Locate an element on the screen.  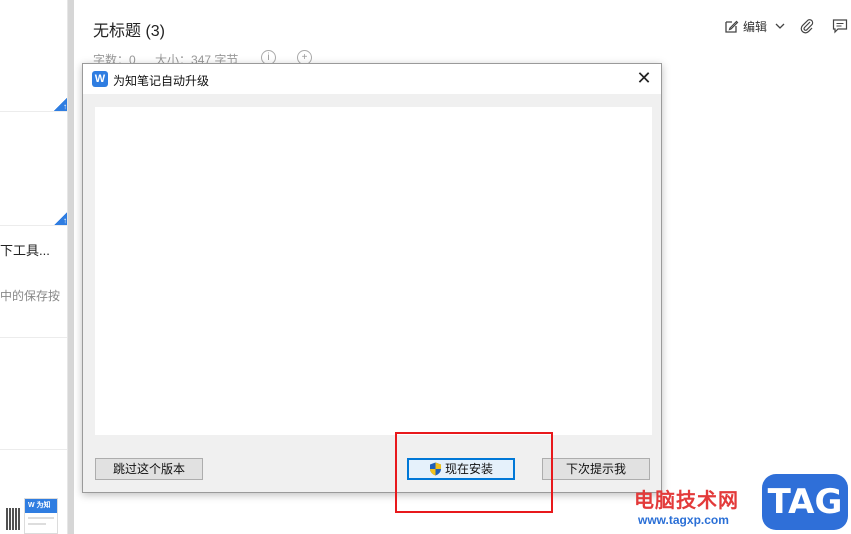
chevron-down-icon is located at coordinates (780, 26).